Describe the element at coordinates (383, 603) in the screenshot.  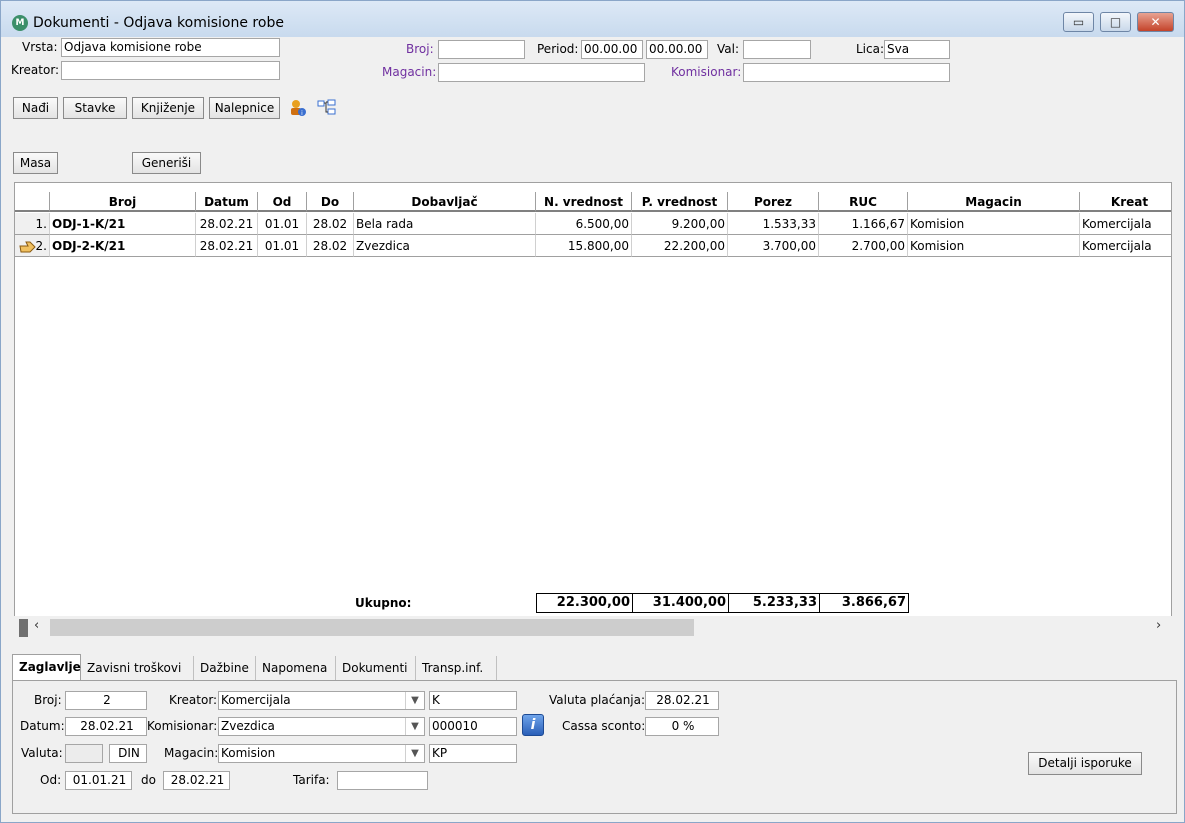
I see `total-label: Ukupno:` at that location.